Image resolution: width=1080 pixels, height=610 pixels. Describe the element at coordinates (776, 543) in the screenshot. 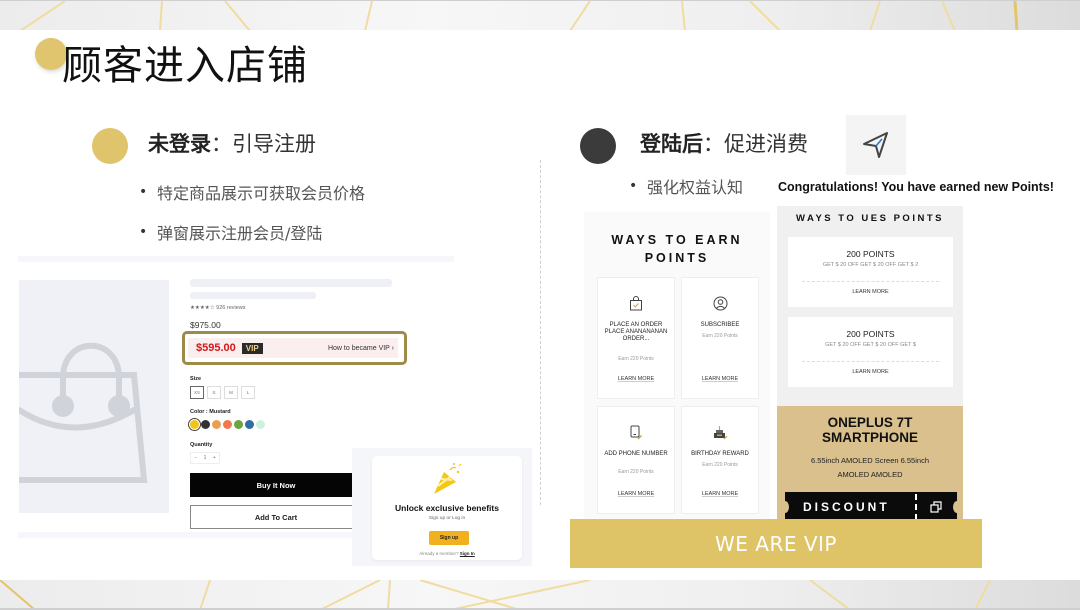

I see `we-are-vip-banner: WE ARE VIP` at that location.